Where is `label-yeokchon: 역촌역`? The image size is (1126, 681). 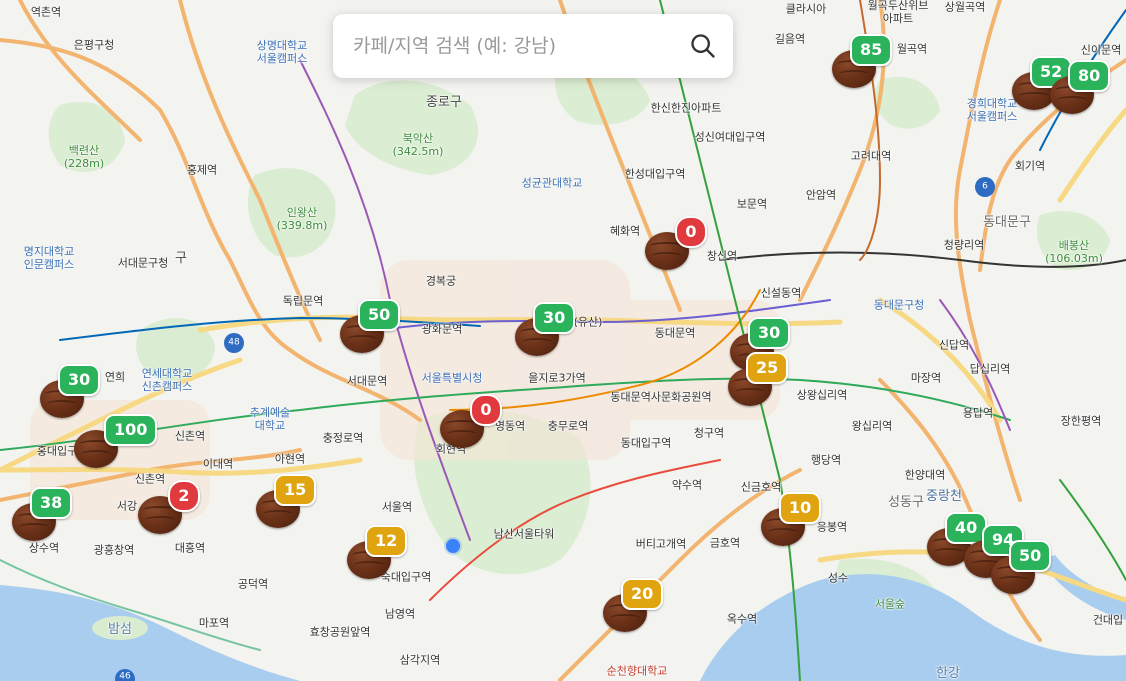
label-yeokchon: 역촌역 is located at coordinates (46, 12).